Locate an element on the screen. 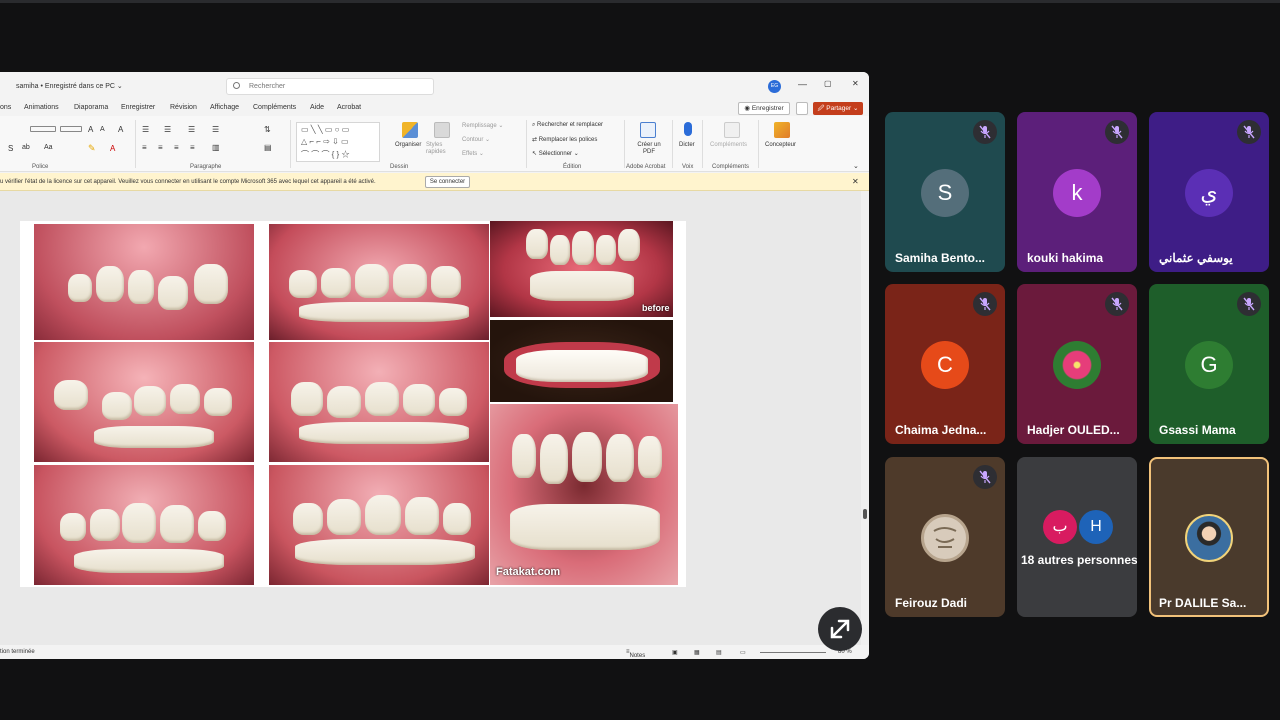 The height and width of the screenshot is (720, 1280). dictate-icon is located at coordinates (688, 129).